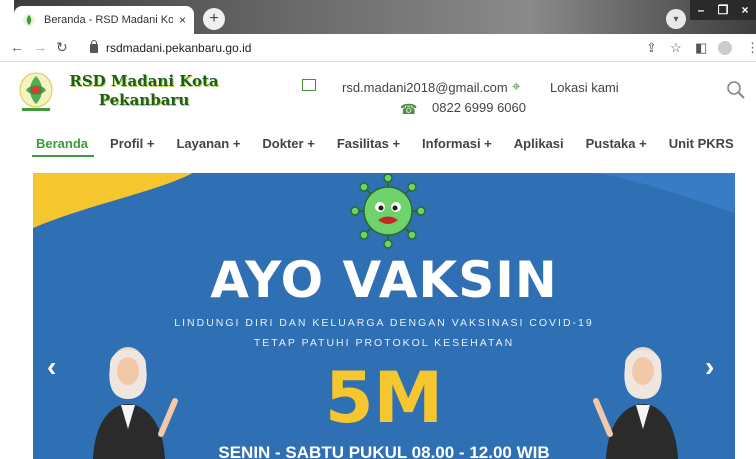 The image size is (756, 459). Describe the element at coordinates (709, 367) in the screenshot. I see `carousel-next-arrow-icon: ›` at that location.